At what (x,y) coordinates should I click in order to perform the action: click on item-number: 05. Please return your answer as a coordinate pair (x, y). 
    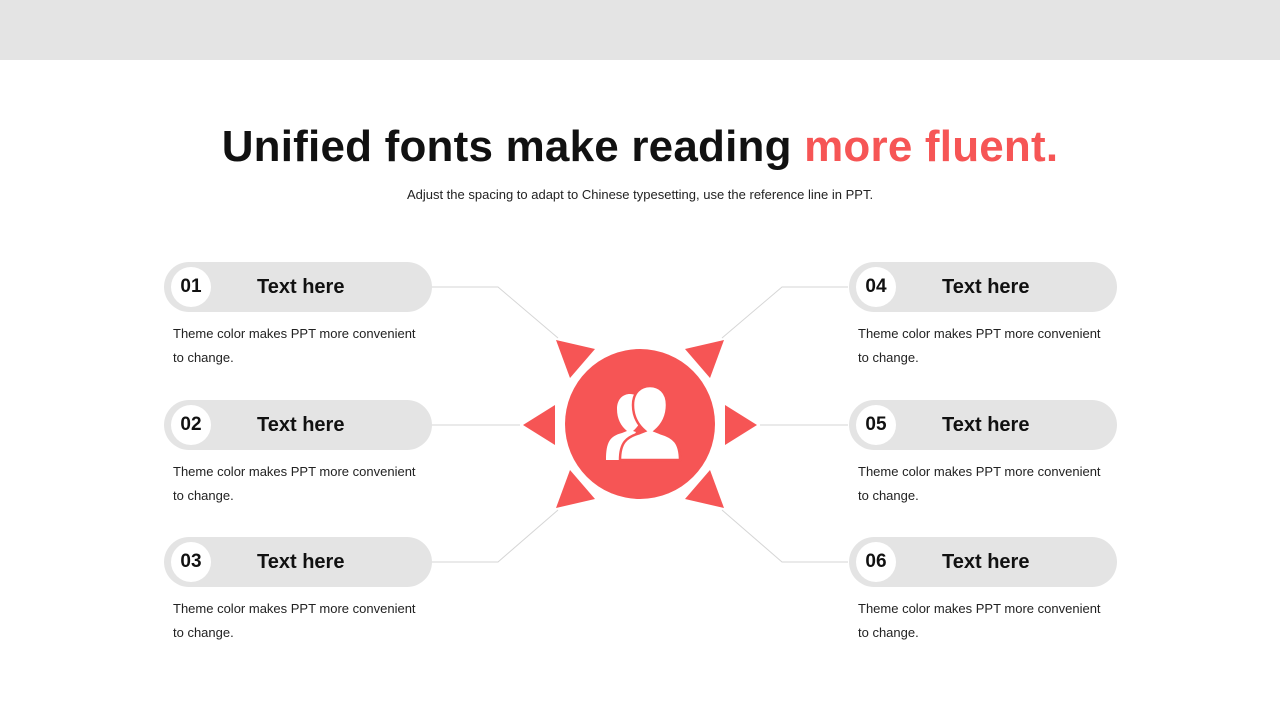
    Looking at the image, I should click on (876, 425).